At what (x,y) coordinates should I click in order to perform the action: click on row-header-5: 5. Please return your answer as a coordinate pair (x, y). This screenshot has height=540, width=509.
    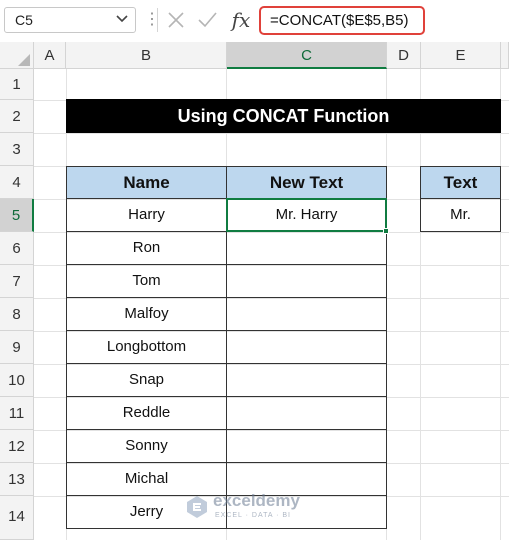
    Looking at the image, I should click on (17, 215).